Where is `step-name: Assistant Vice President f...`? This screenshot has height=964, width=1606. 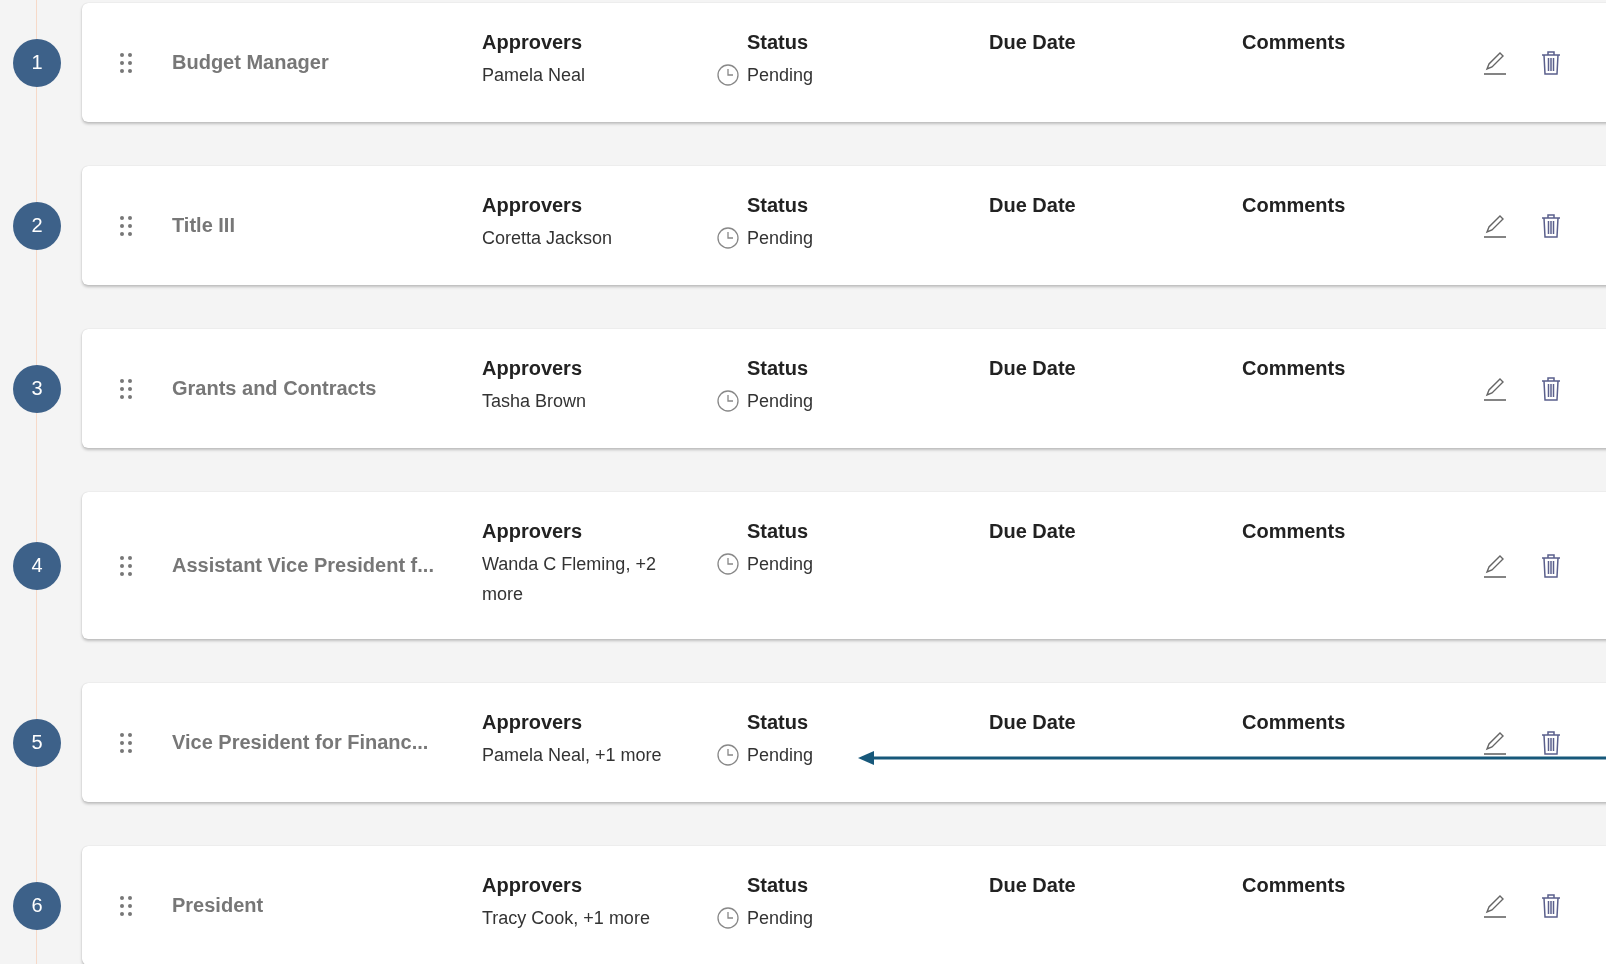 step-name: Assistant Vice President f... is located at coordinates (303, 565).